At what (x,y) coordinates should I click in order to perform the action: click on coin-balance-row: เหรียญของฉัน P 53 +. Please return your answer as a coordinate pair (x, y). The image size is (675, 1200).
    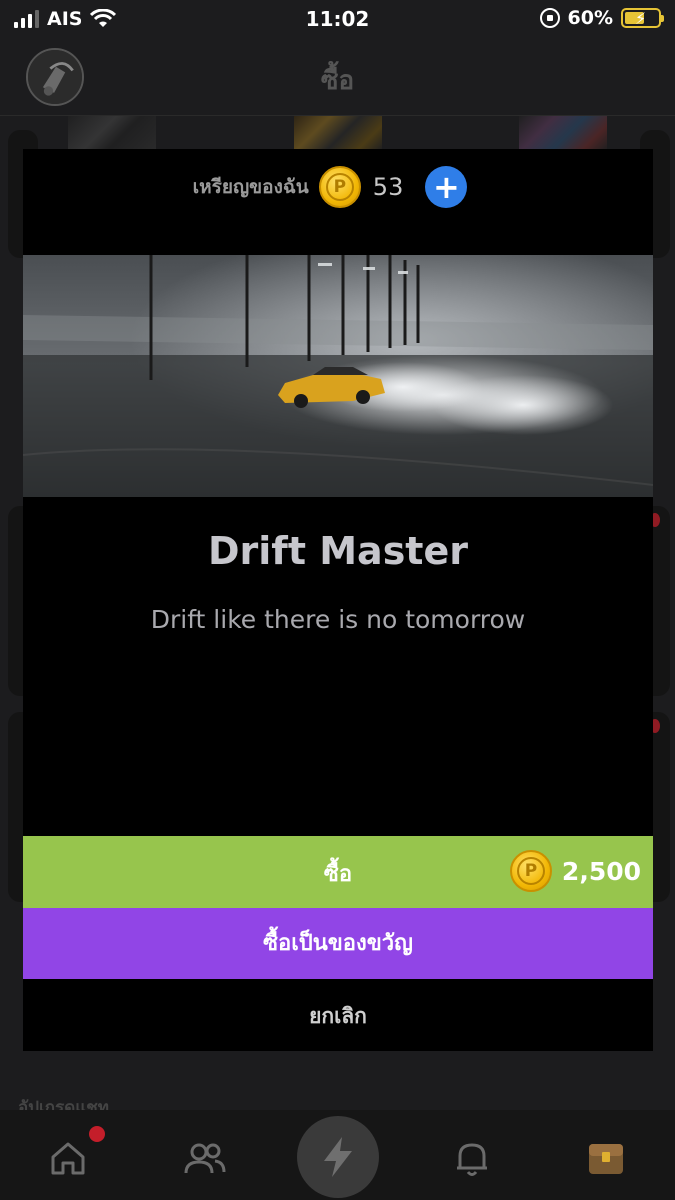
    Looking at the image, I should click on (338, 187).